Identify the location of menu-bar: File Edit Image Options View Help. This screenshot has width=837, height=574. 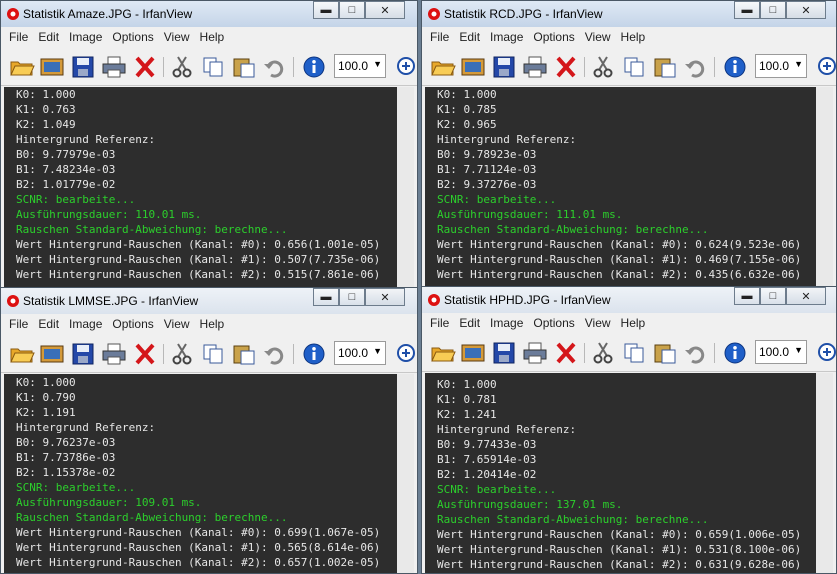
(629, 37).